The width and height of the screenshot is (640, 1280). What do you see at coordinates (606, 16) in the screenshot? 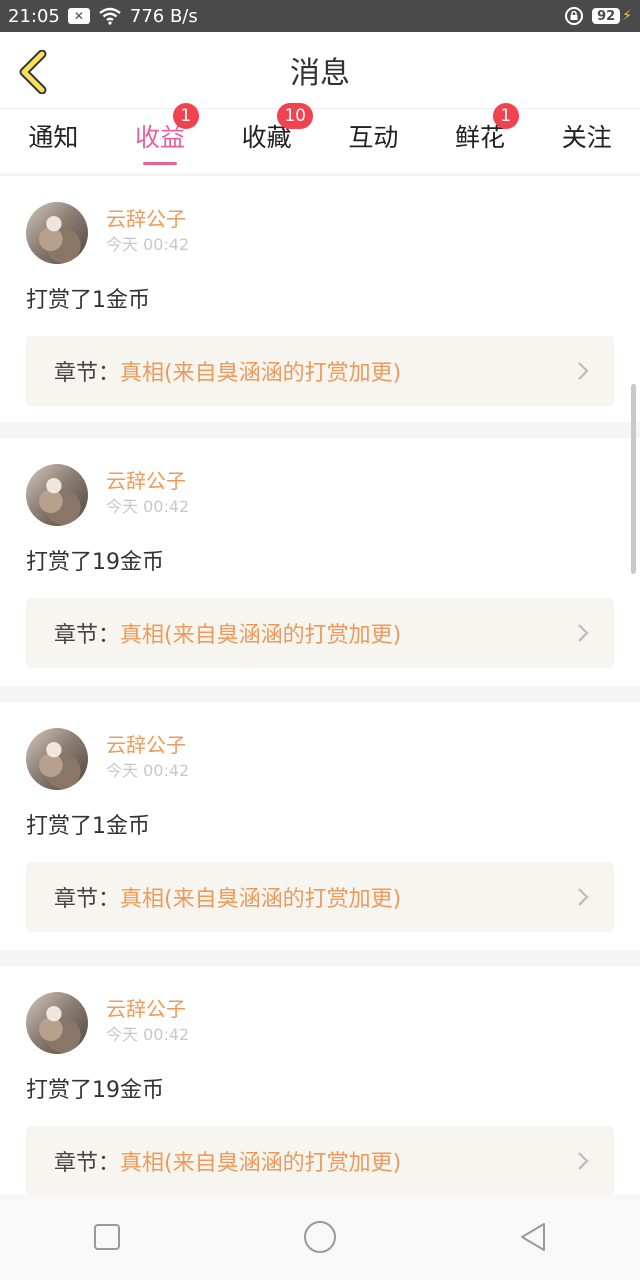
I see `battery-level: 92` at bounding box center [606, 16].